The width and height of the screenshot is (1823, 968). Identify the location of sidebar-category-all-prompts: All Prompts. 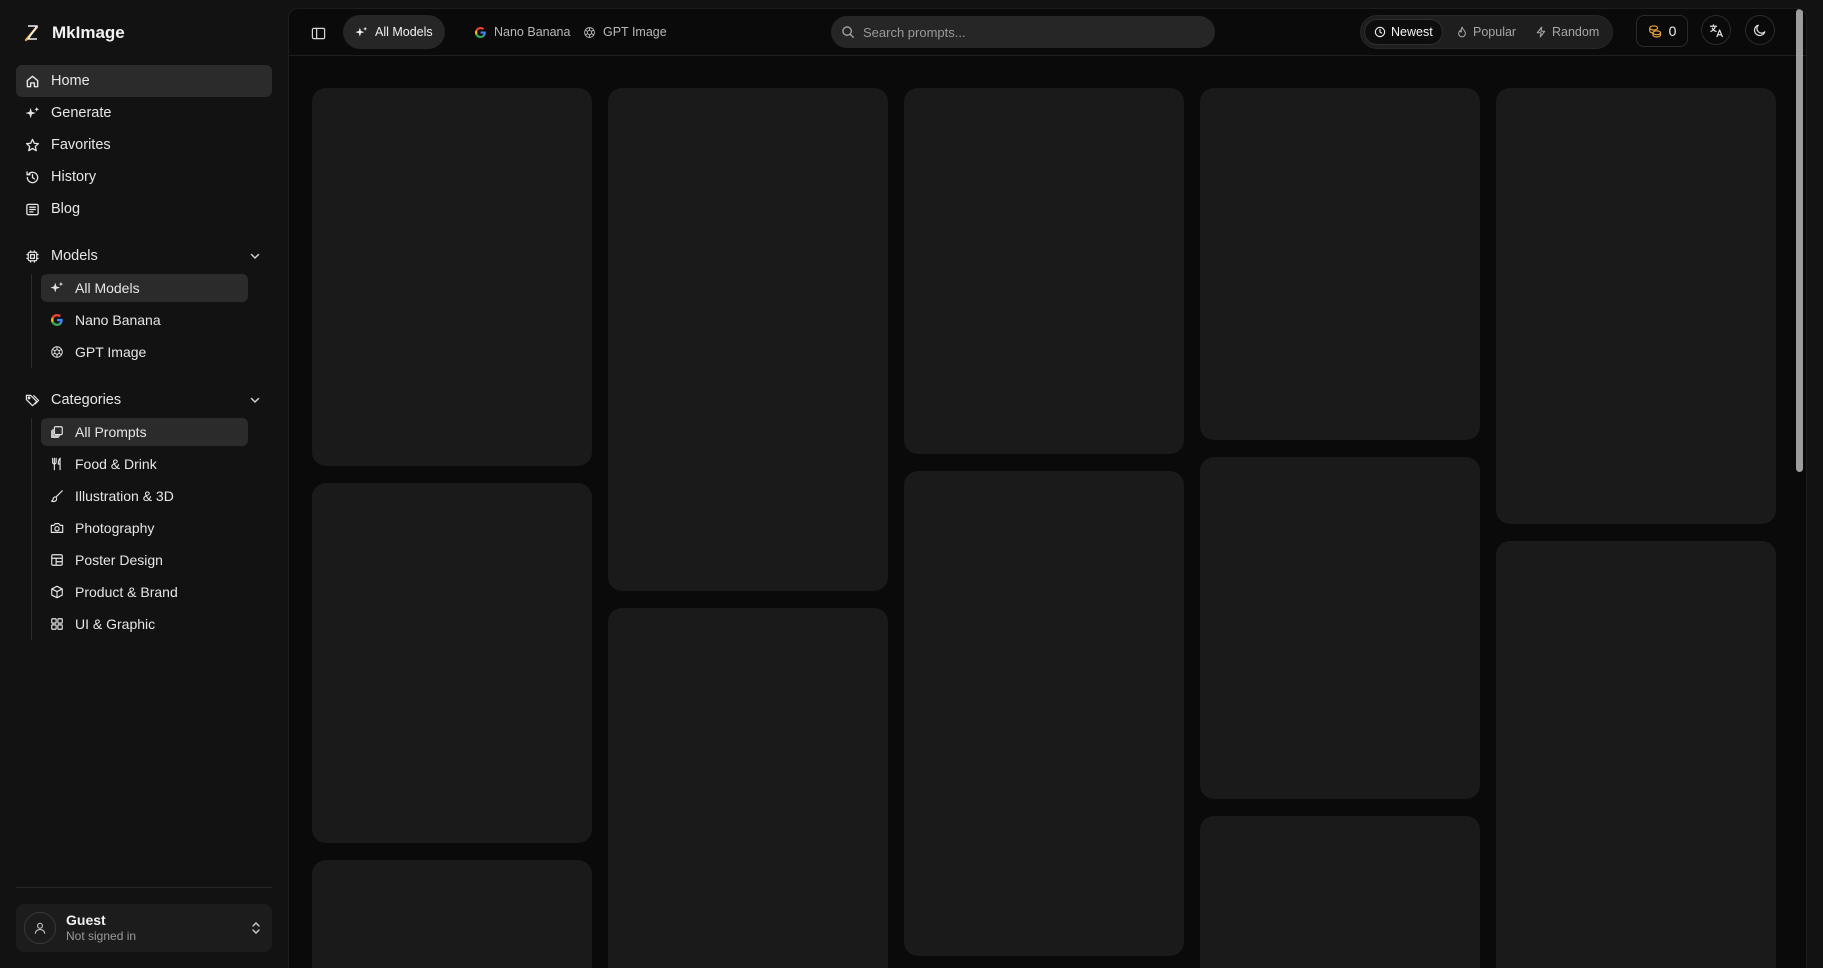
(144, 432).